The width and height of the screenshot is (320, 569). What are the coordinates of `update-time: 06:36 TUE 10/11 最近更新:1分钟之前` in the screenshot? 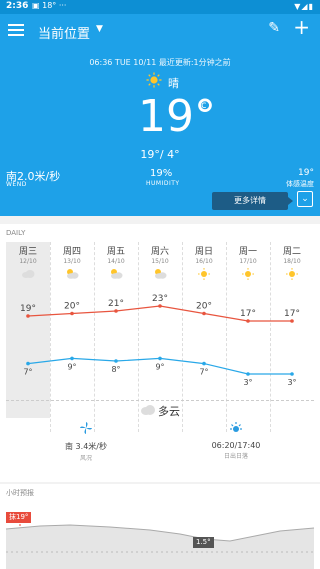 It's located at (160, 62).